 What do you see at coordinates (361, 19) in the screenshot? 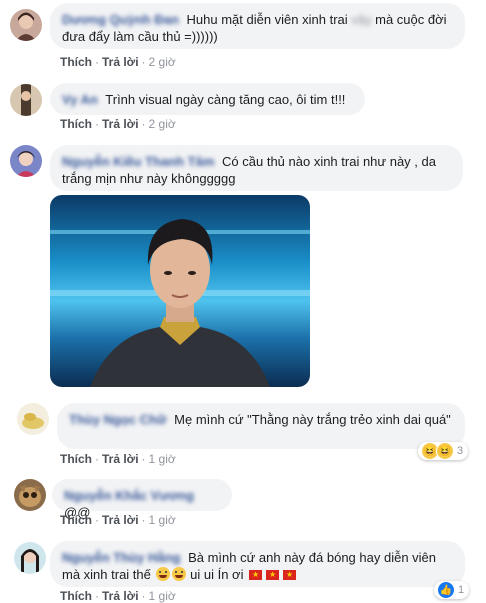
I see `blurred-word: vậy` at bounding box center [361, 19].